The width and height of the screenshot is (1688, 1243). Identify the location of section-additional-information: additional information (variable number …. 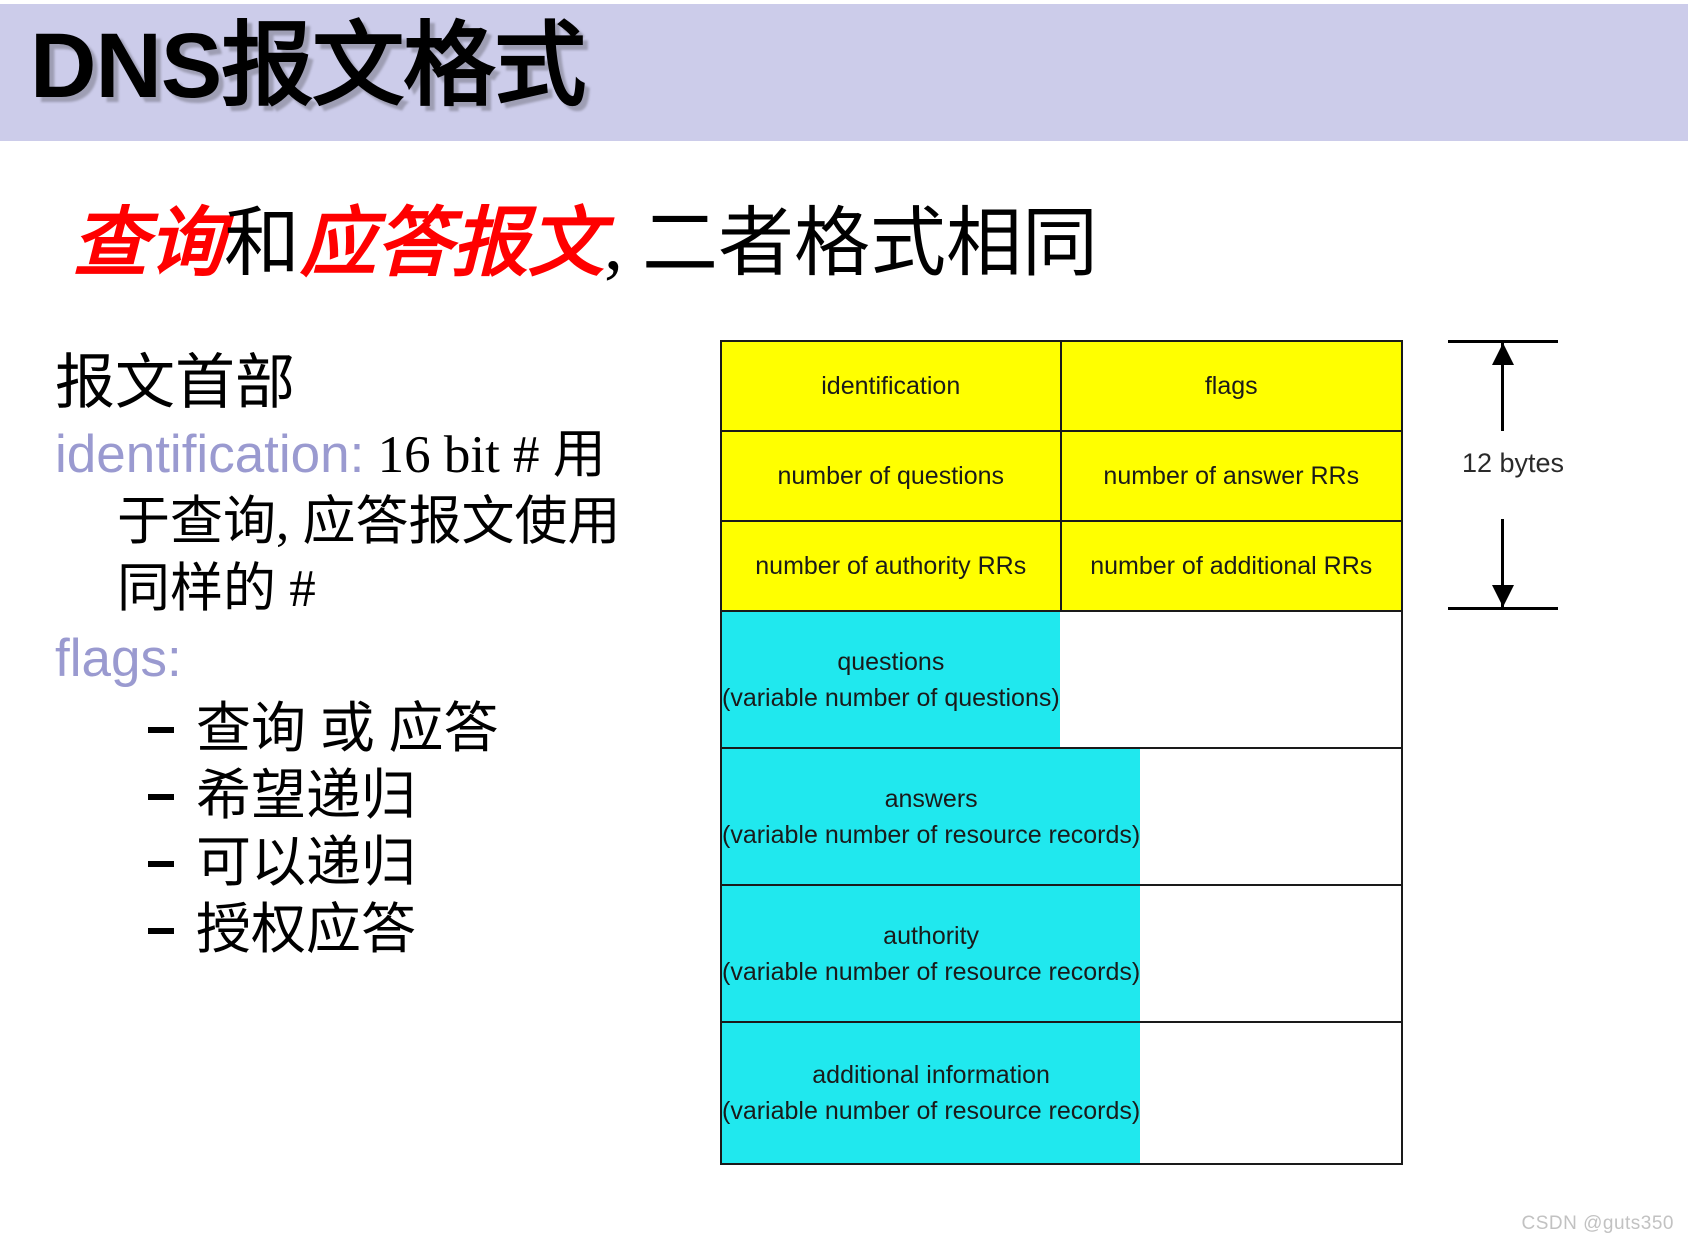
(931, 1093).